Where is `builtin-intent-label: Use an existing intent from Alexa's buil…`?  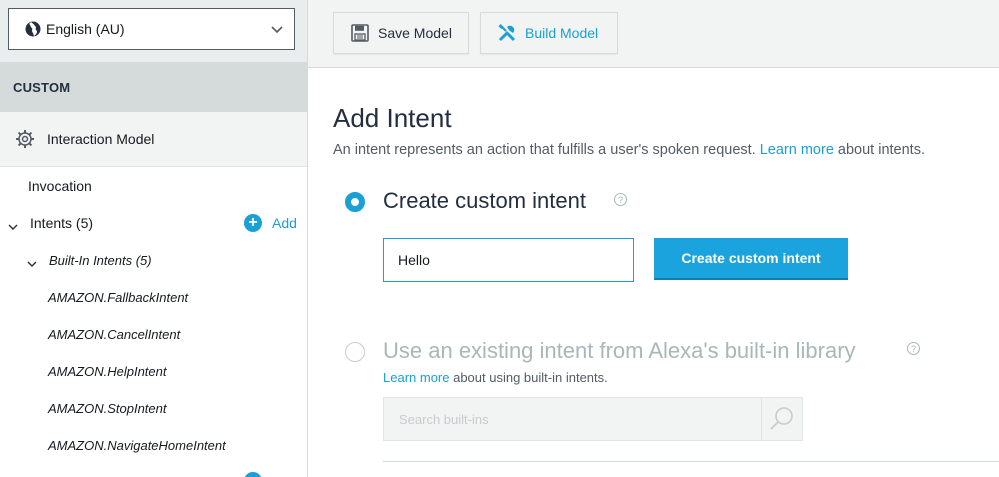 builtin-intent-label: Use an existing intent from Alexa's buil… is located at coordinates (619, 350).